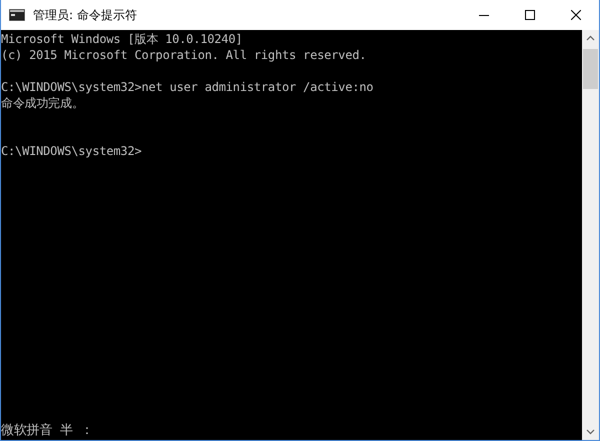 This screenshot has width=600, height=441. Describe the element at coordinates (590, 235) in the screenshot. I see `scrollbar` at that location.